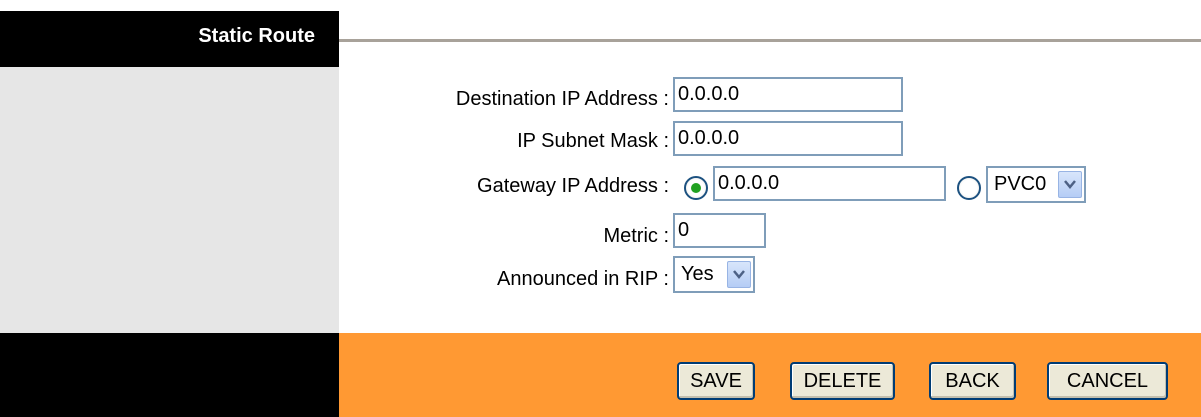 This screenshot has width=1201, height=417. Describe the element at coordinates (829, 183) in the screenshot. I see `gateway-ip-input` at that location.